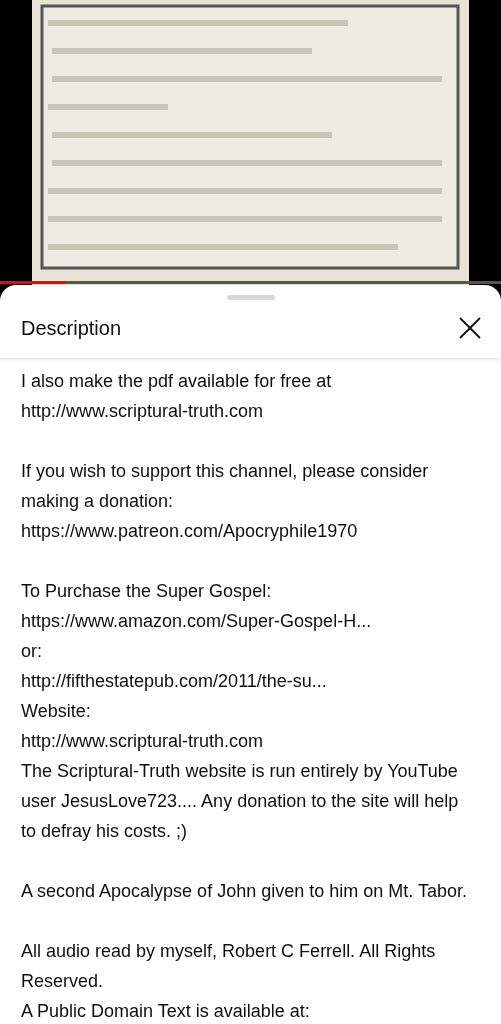 The image size is (501, 1024). I want to click on description-line: Website:, so click(56, 711).